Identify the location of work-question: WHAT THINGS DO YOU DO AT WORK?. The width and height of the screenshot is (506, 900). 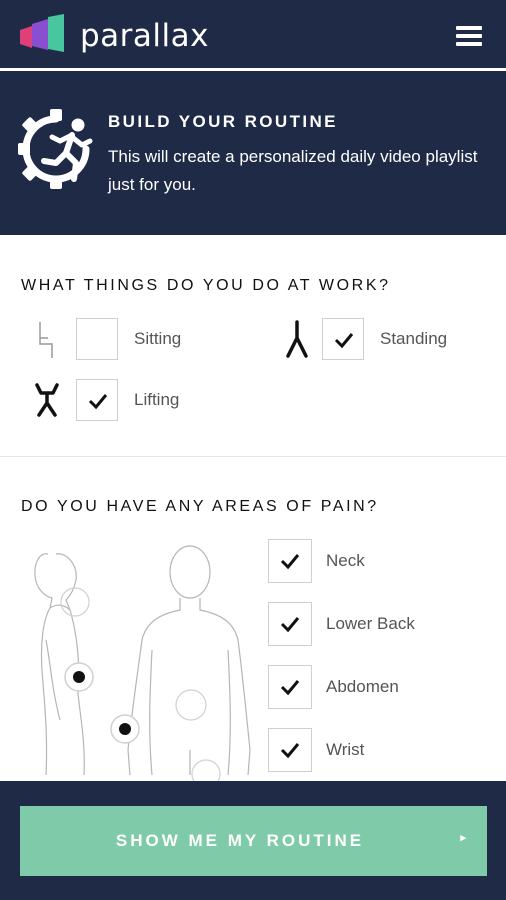
(206, 285).